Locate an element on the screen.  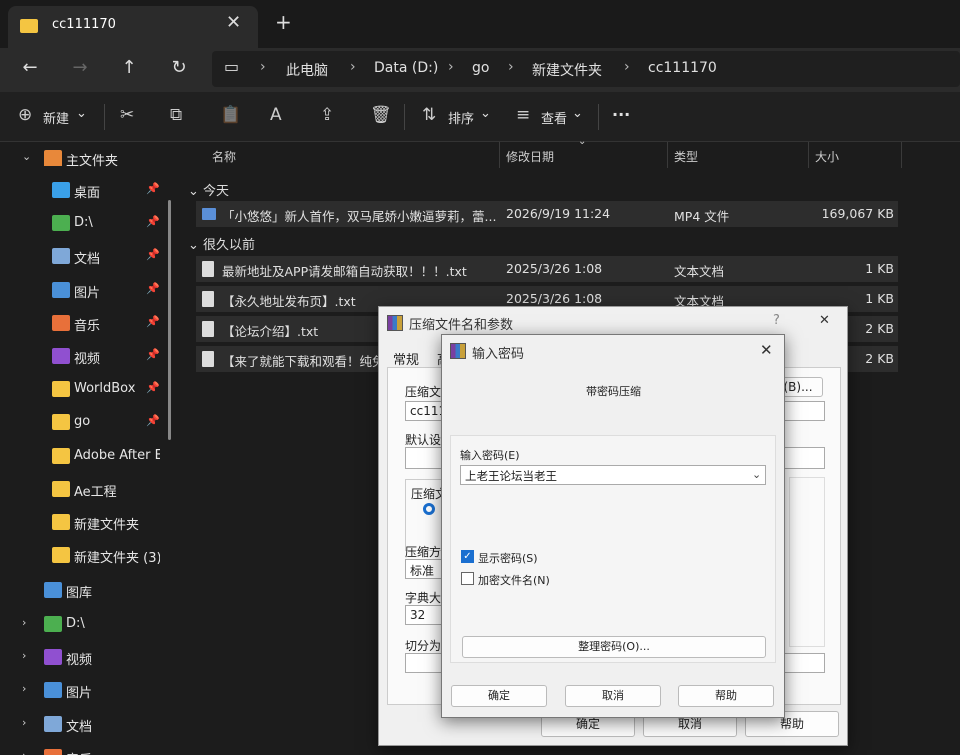
back-button: ← is located at coordinates (30, 67).